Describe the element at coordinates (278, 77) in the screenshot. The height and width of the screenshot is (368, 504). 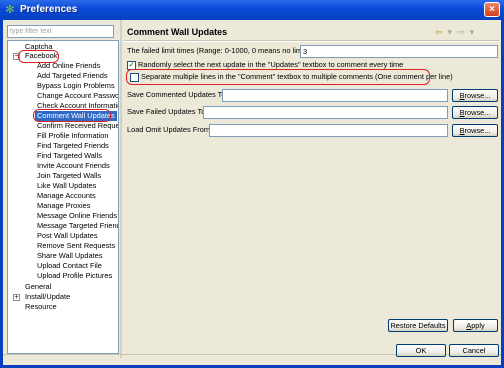
I see `highlight-ring-separate-lines` at that location.